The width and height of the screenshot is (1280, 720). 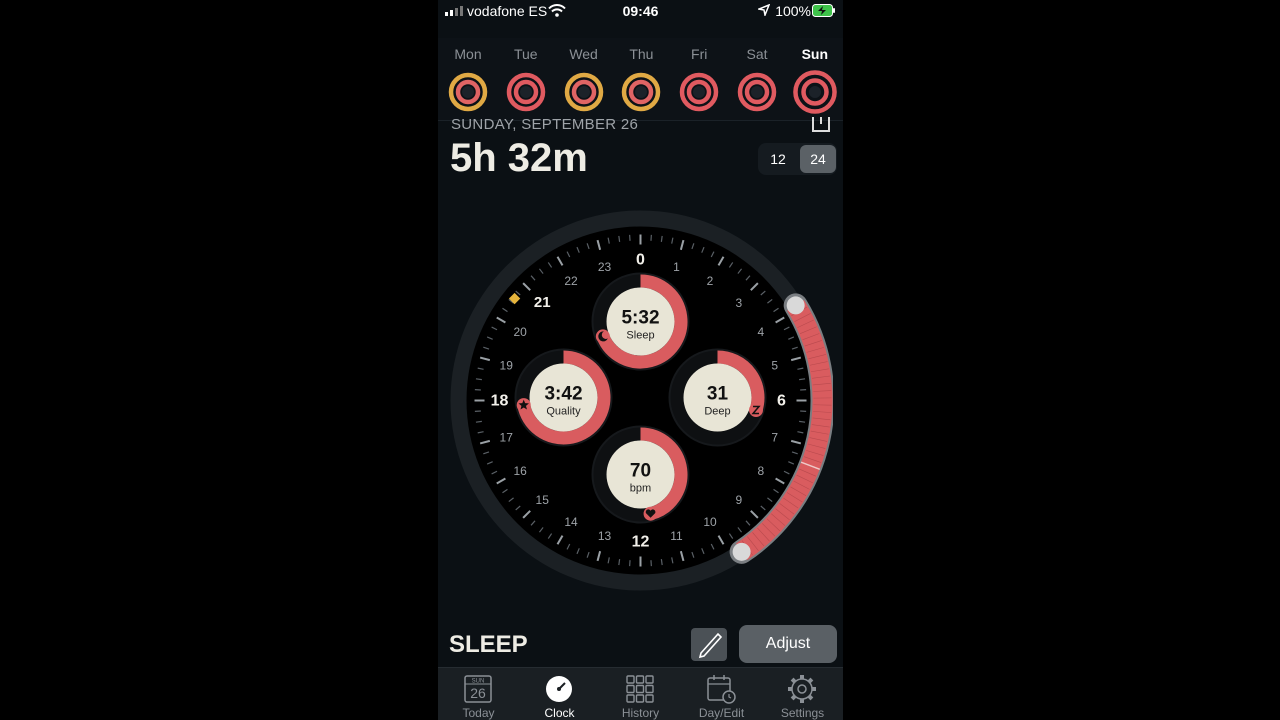 What do you see at coordinates (650, 513) in the screenshot?
I see `heart-icon` at bounding box center [650, 513].